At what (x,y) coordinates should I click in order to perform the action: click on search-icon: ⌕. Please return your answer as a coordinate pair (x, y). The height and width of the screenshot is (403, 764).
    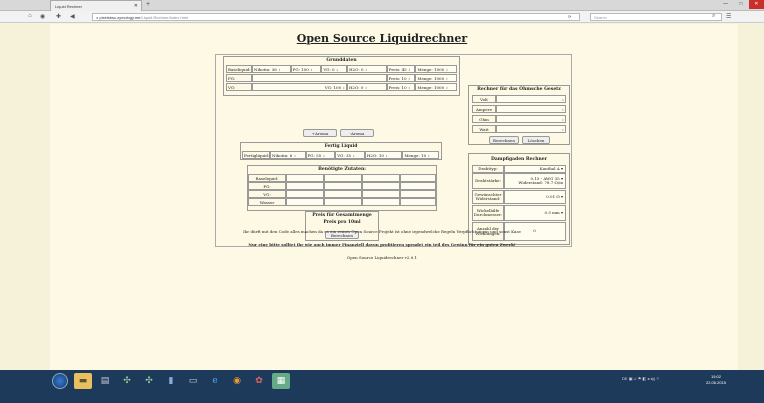
    Looking at the image, I should click on (713, 16).